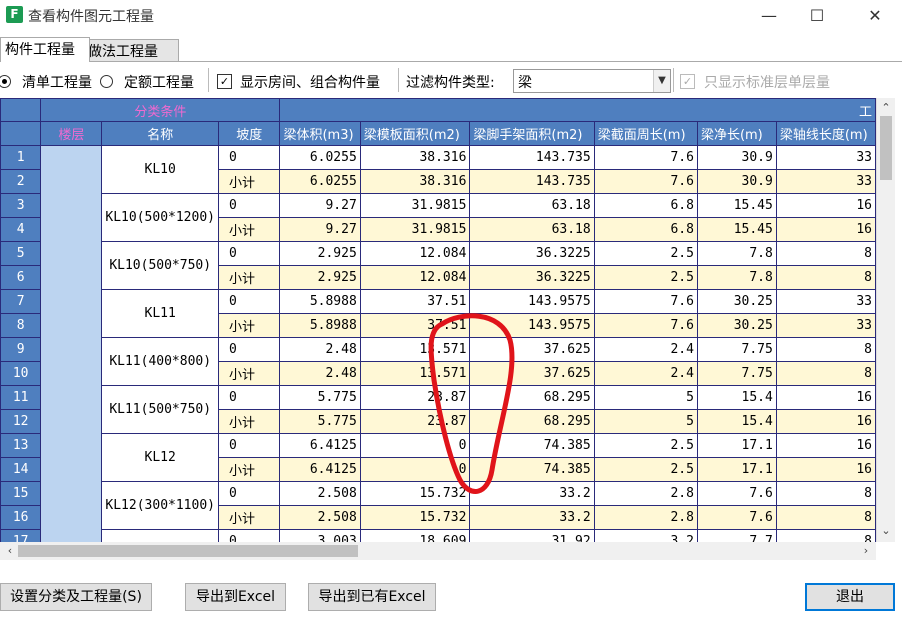 This screenshot has height=620, width=902. I want to click on horizontal-scroll-thumb, so click(188, 551).